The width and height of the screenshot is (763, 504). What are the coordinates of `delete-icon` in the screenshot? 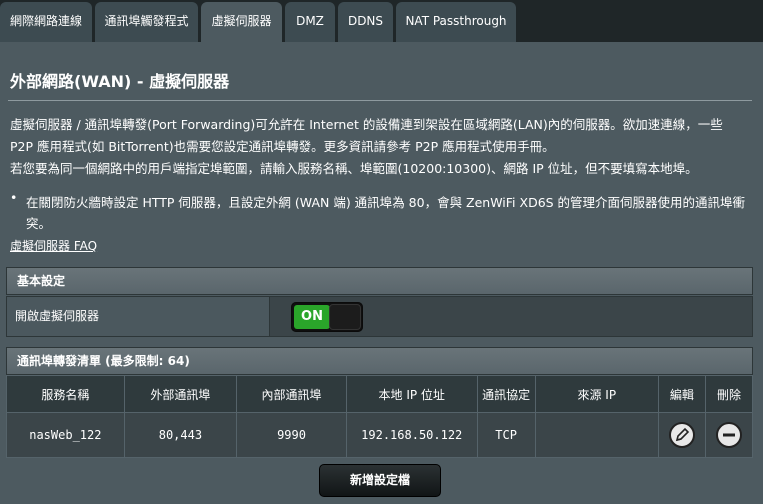 It's located at (728, 435).